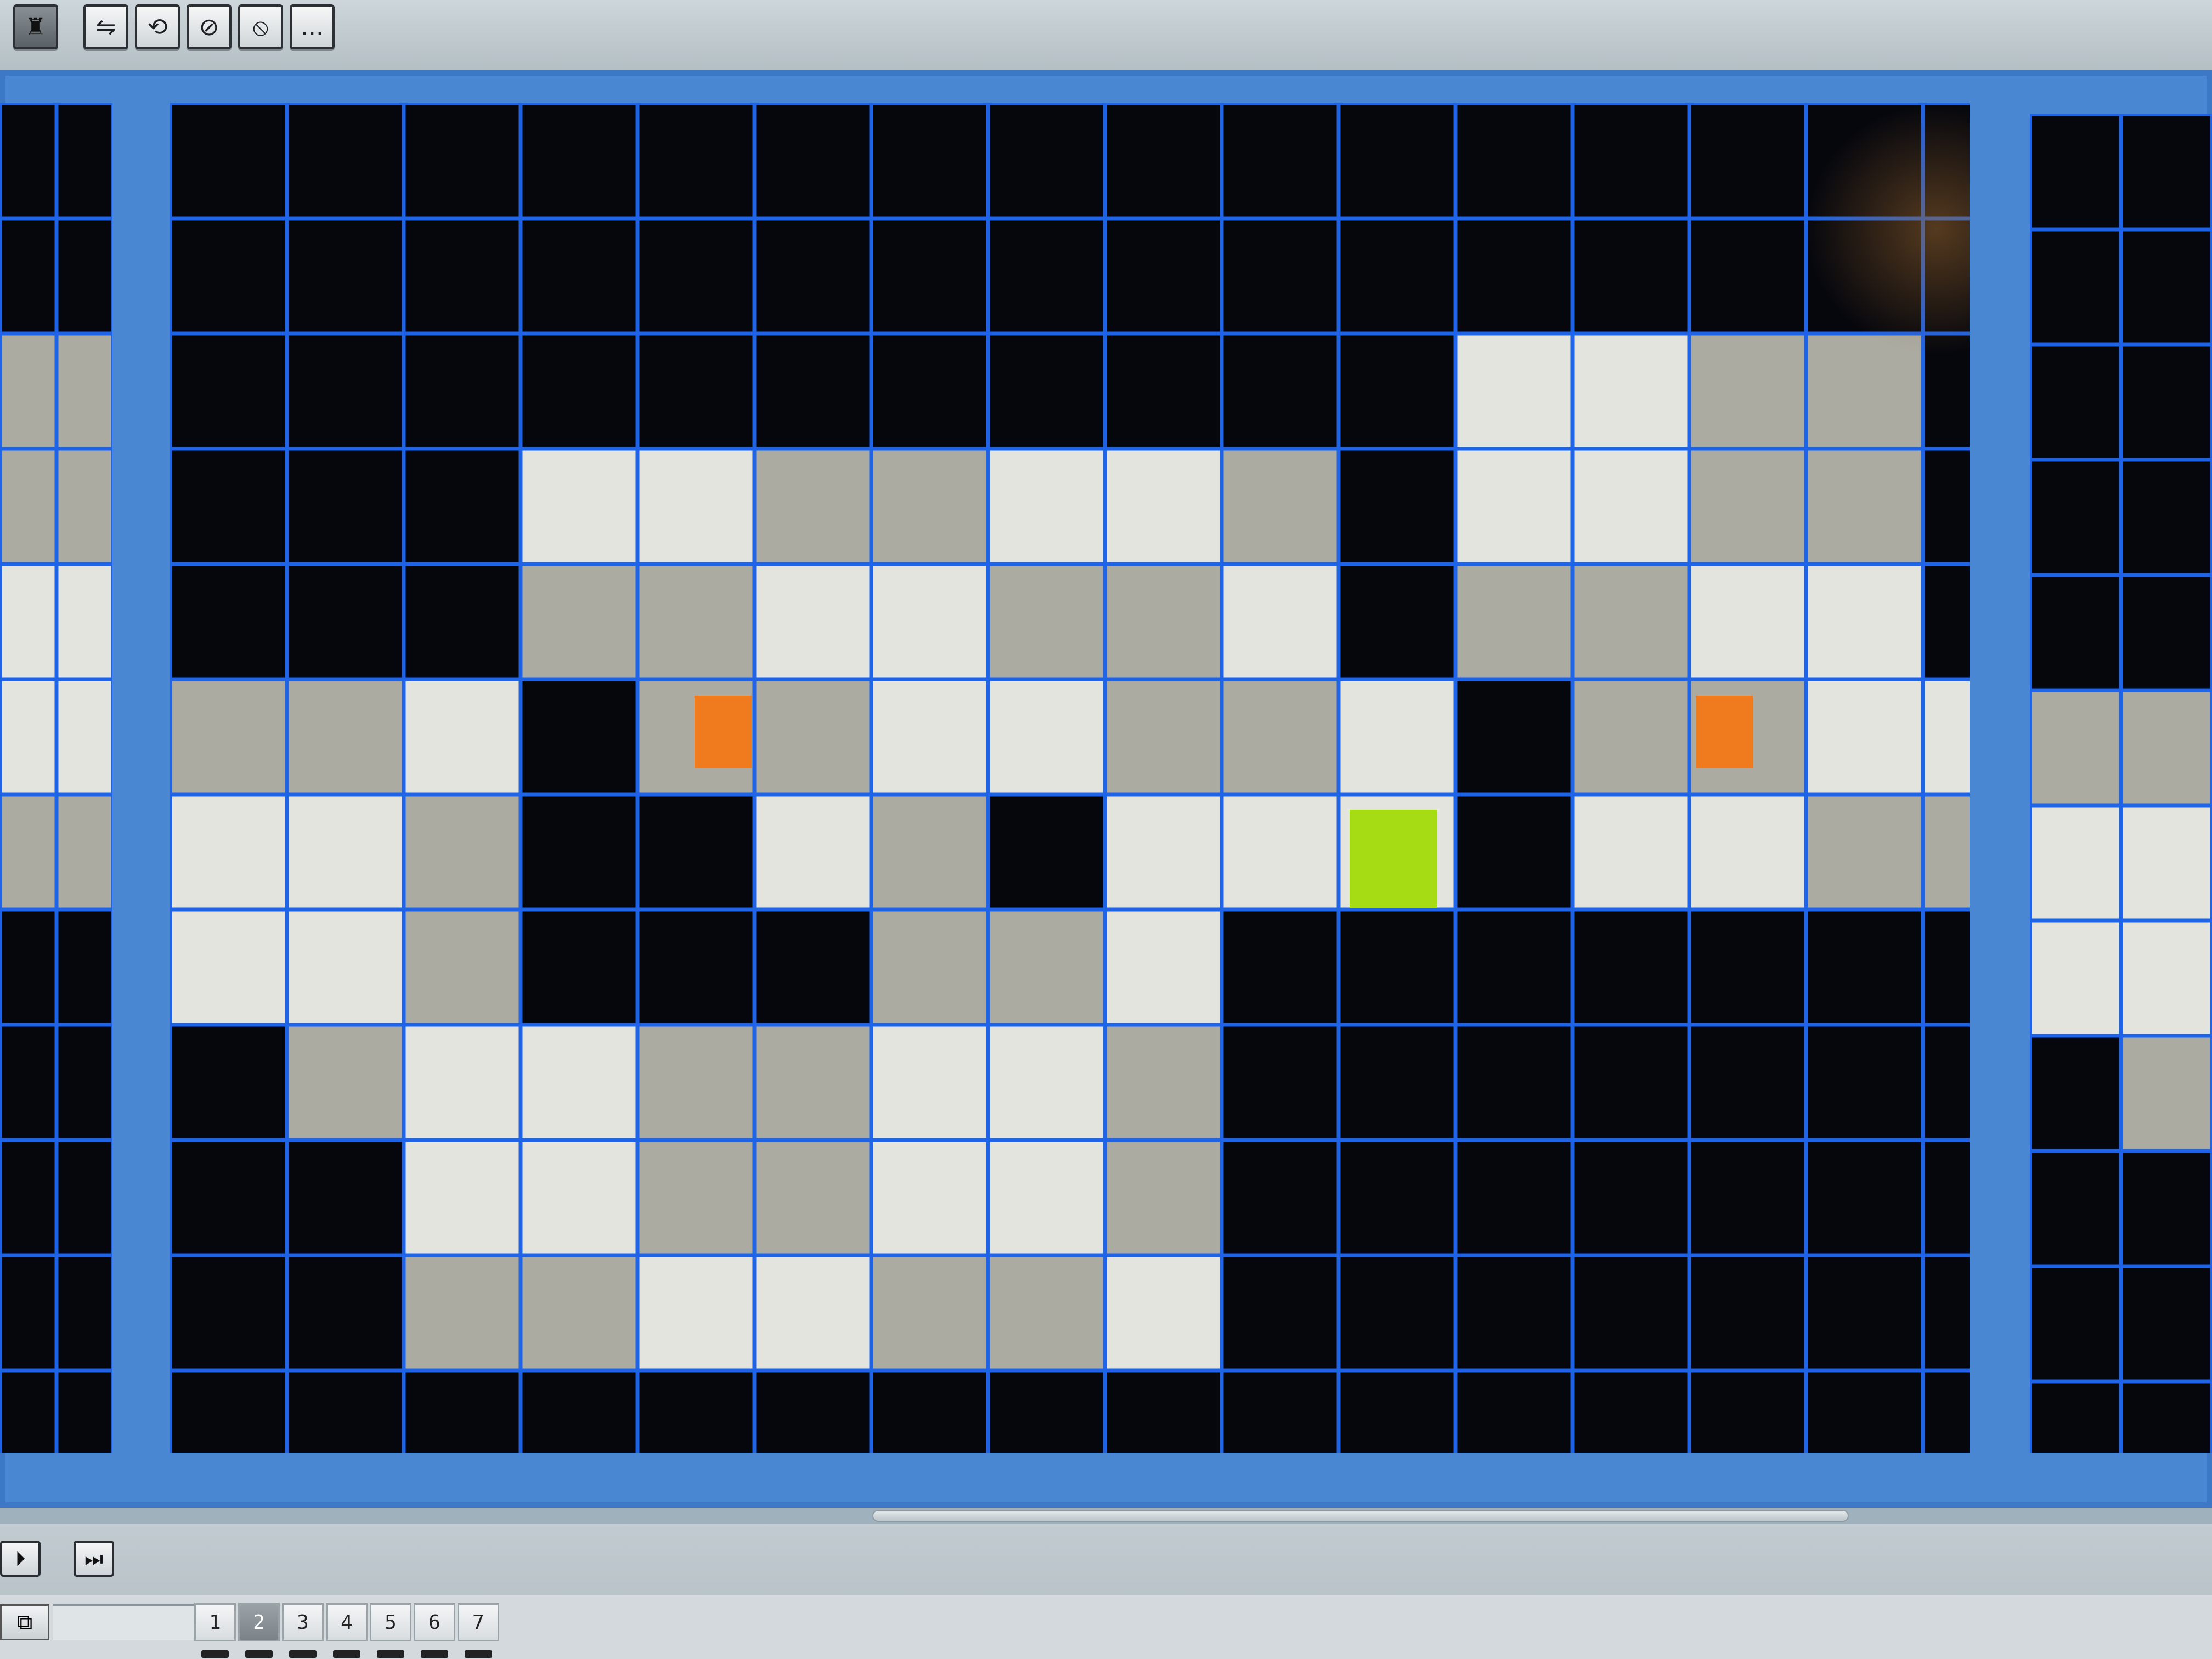 This screenshot has width=2212, height=1659. Describe the element at coordinates (2121, 783) in the screenshot. I see `right-map-panel` at that location.